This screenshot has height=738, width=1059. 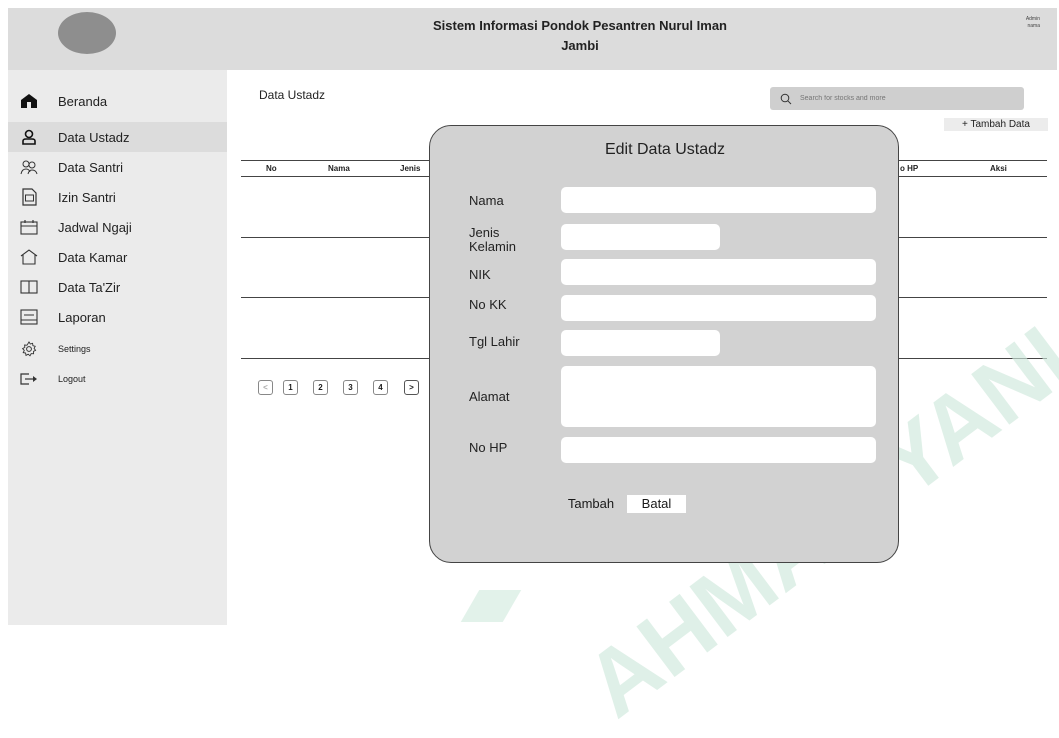 I want to click on field-label-tgl-lahir: Tgl Lahir, so click(x=494, y=341).